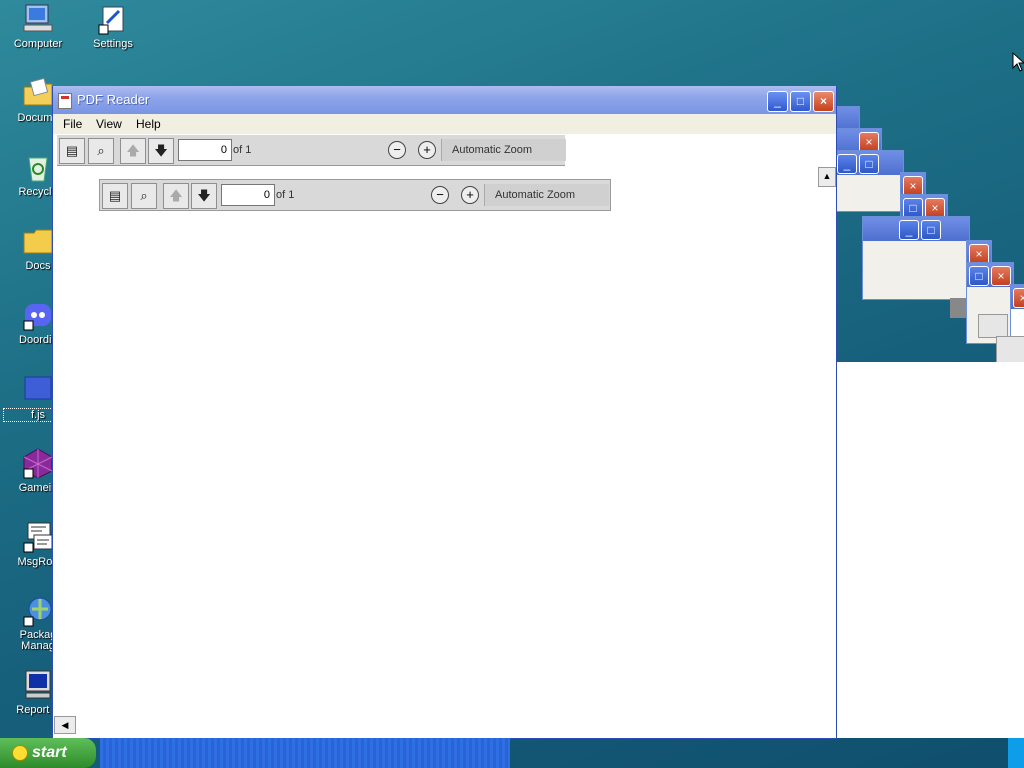 This screenshot has height=768, width=1024. What do you see at coordinates (800, 101) in the screenshot?
I see `maximize-button: □` at bounding box center [800, 101].